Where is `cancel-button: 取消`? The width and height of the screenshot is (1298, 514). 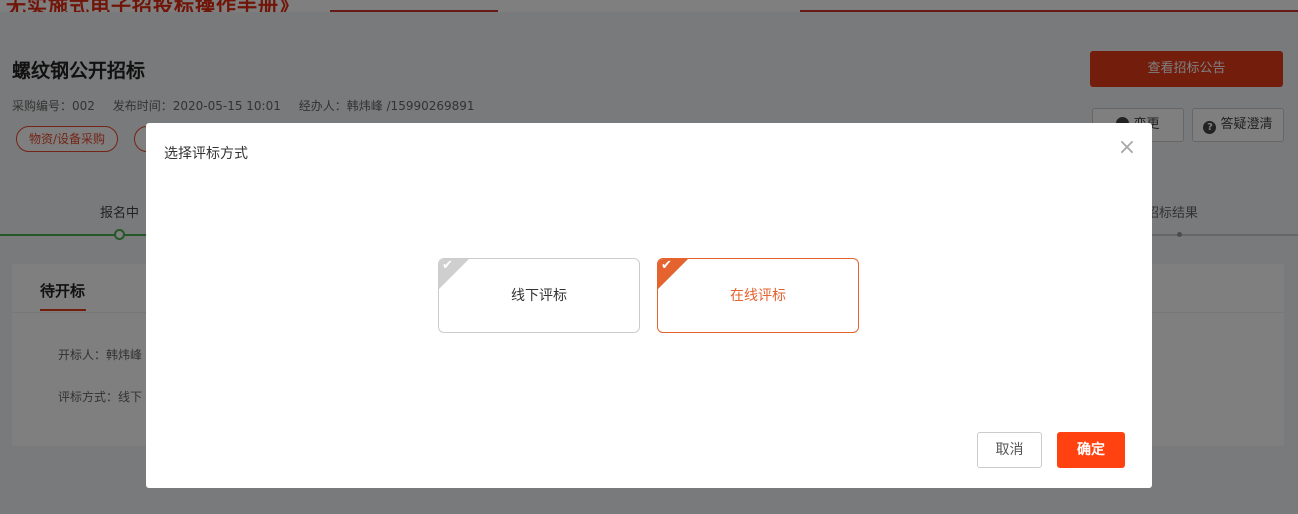 cancel-button: 取消 is located at coordinates (1009, 450).